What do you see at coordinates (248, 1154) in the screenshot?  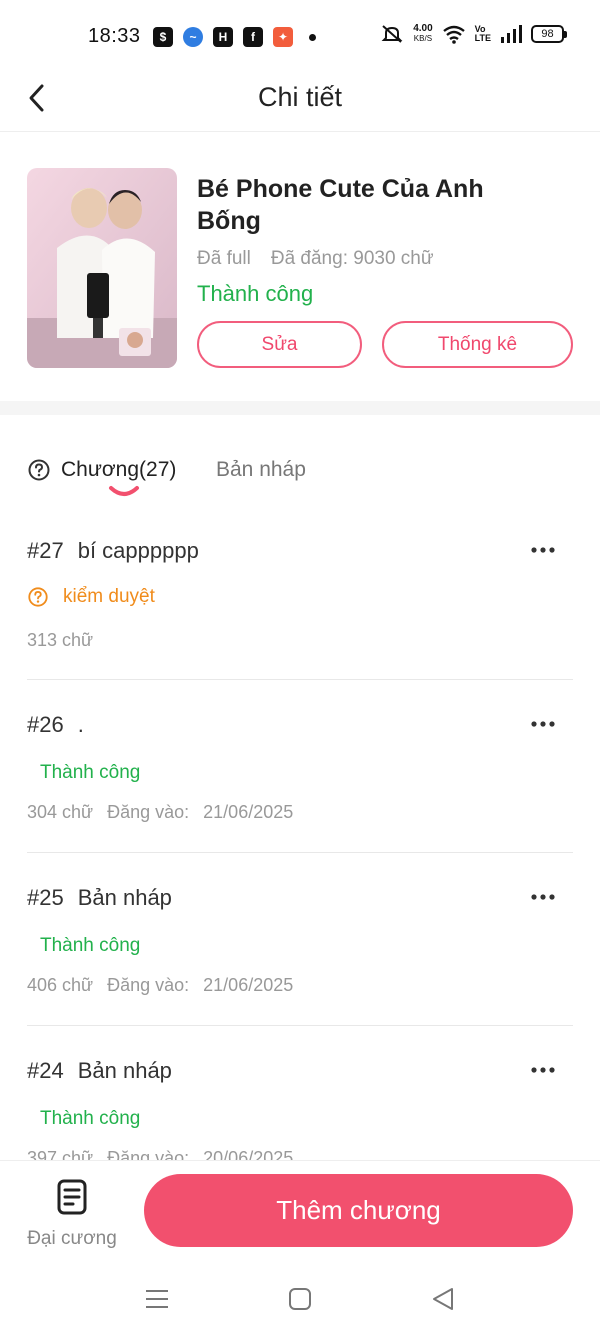 I see `chapter-published-date: 20/06/2025` at bounding box center [248, 1154].